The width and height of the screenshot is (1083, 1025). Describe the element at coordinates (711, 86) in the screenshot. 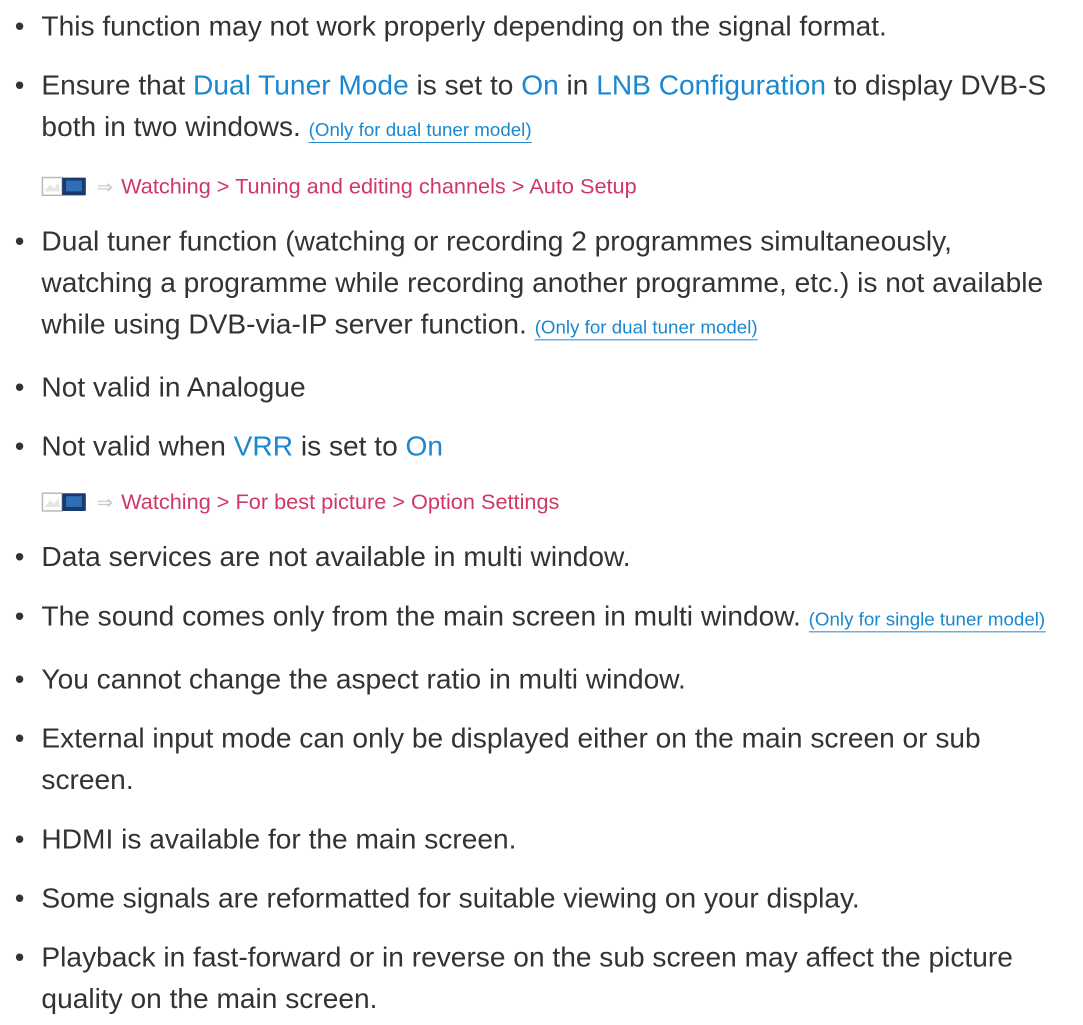

I see `keyword-lnb-configuration: LNB Configuration` at that location.